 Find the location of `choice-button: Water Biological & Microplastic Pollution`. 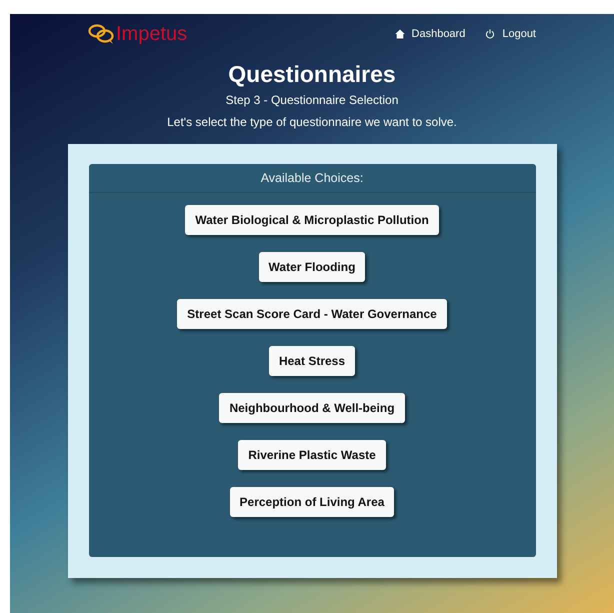

choice-button: Water Biological & Microplastic Pollution is located at coordinates (312, 220).